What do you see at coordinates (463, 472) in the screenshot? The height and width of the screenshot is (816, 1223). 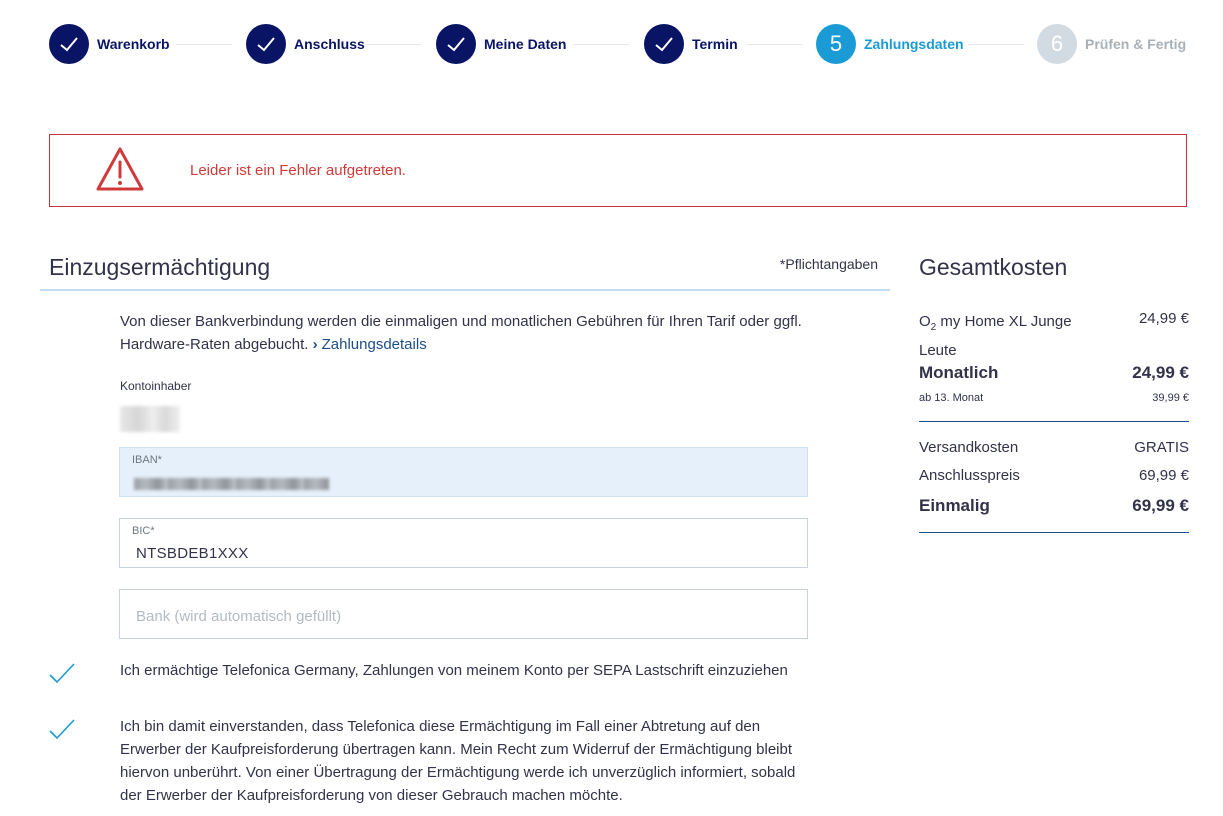 I see `iban-field: IBAN*` at bounding box center [463, 472].